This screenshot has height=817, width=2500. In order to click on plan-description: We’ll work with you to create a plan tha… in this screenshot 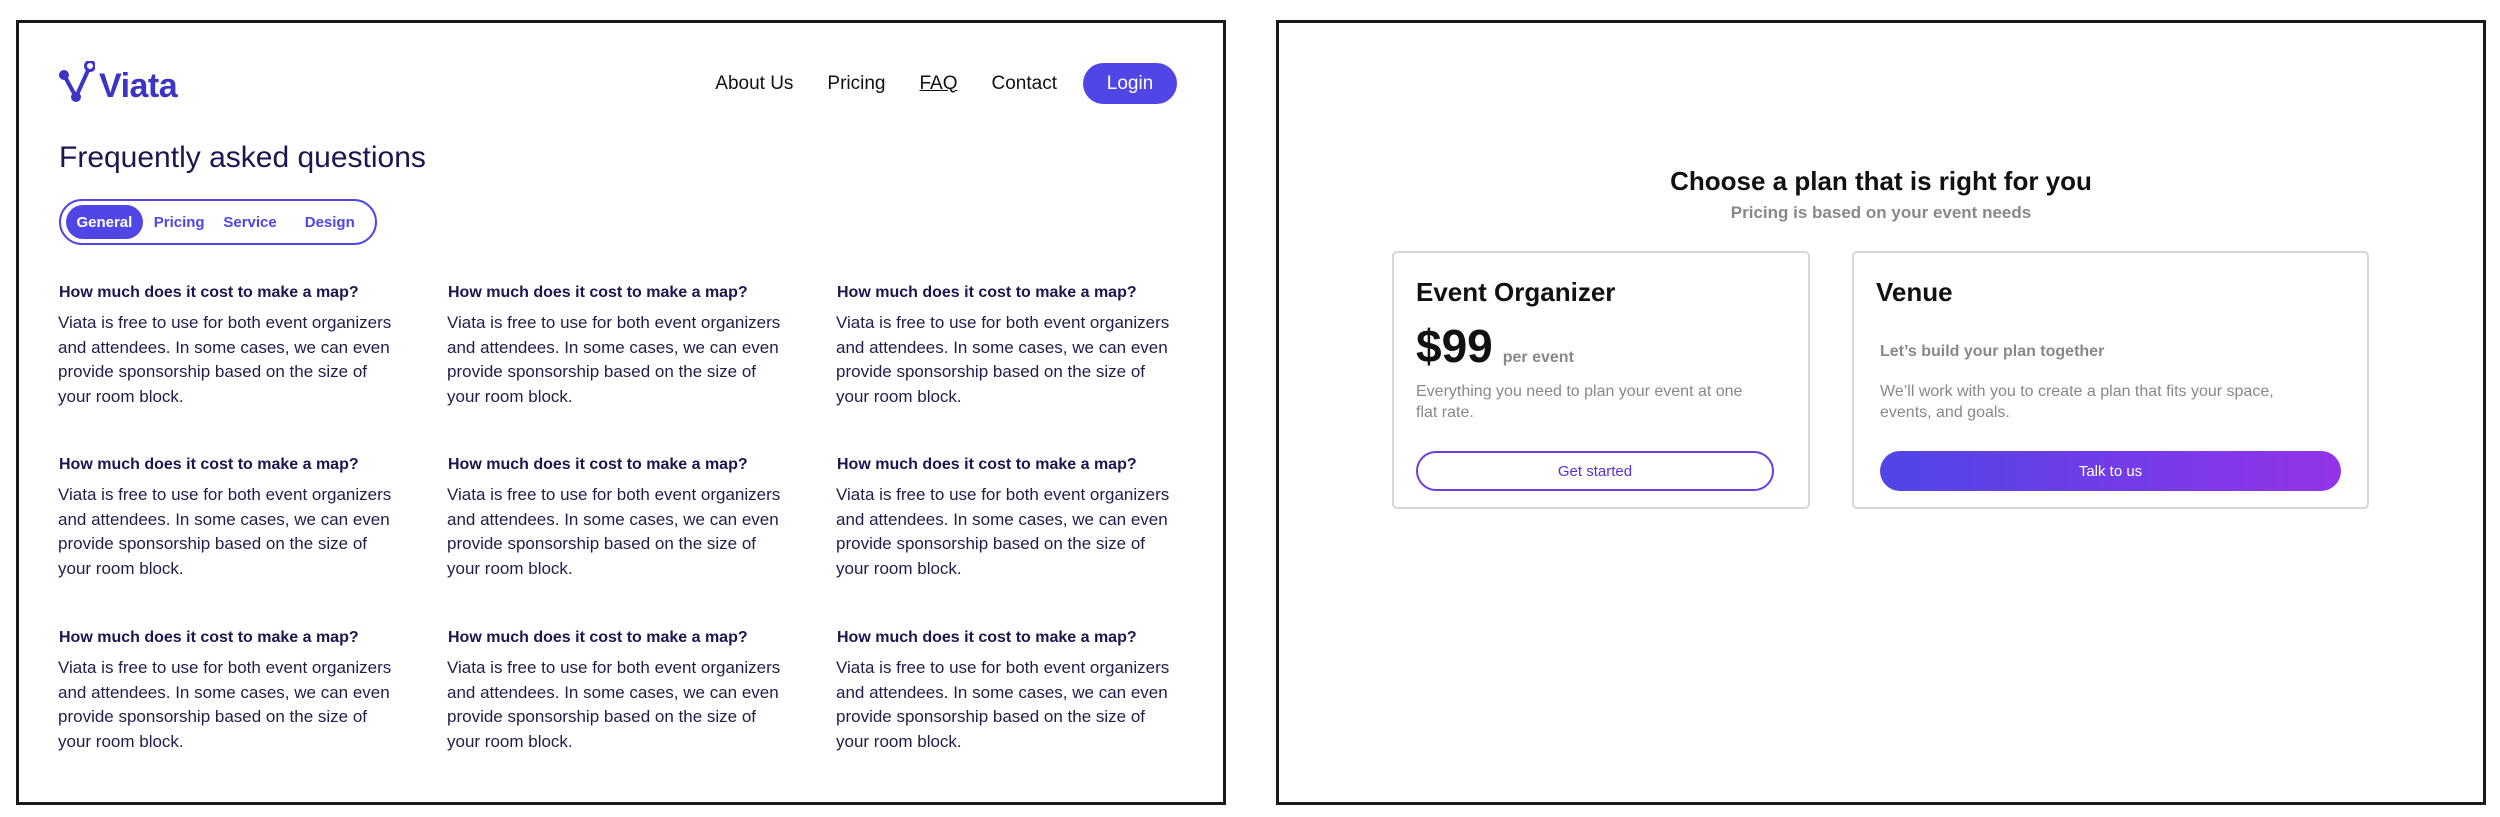, I will do `click(2077, 402)`.